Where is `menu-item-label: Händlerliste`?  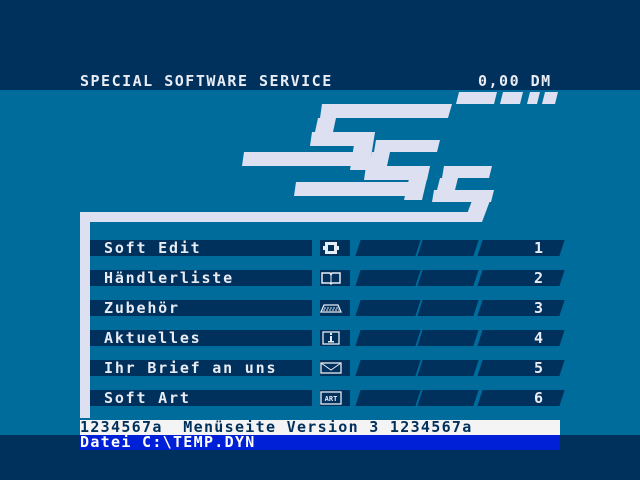
menu-item-label: Händlerliste is located at coordinates (169, 278).